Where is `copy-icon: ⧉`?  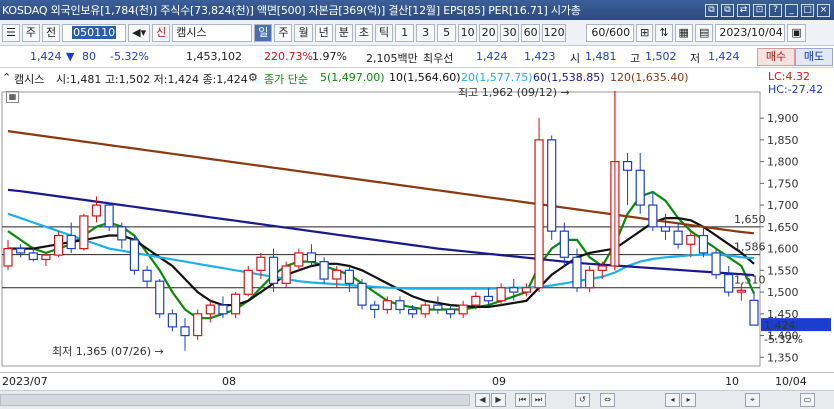 copy-icon: ⧉ is located at coordinates (727, 10).